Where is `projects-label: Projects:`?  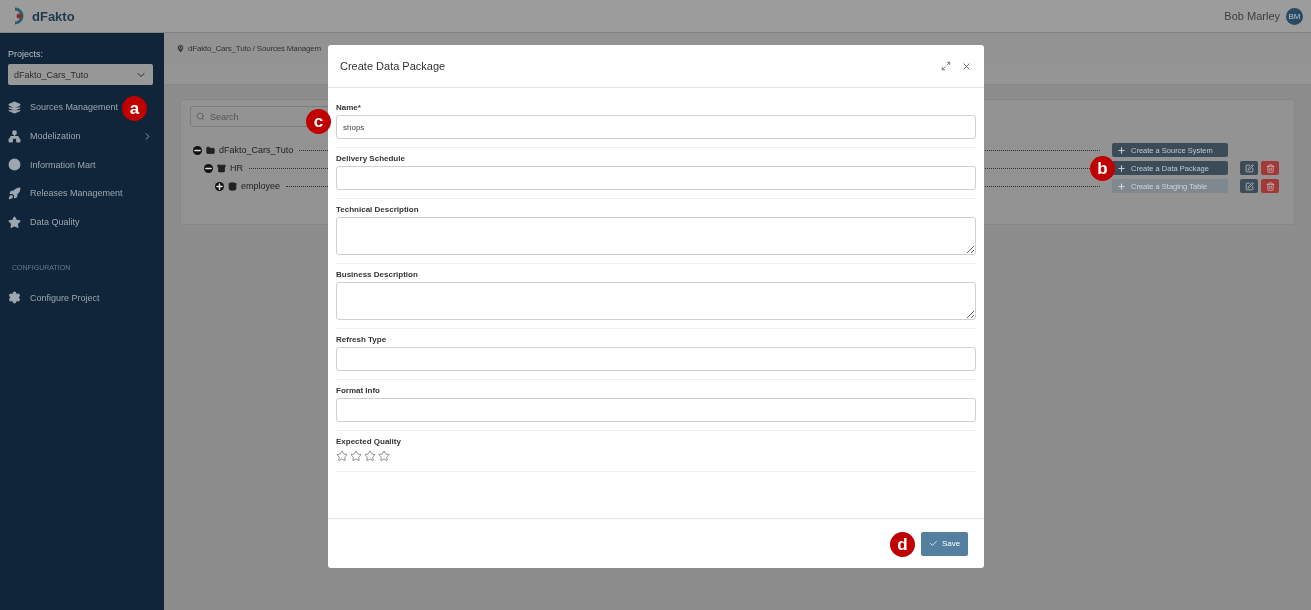
projects-label: Projects: is located at coordinates (26, 54).